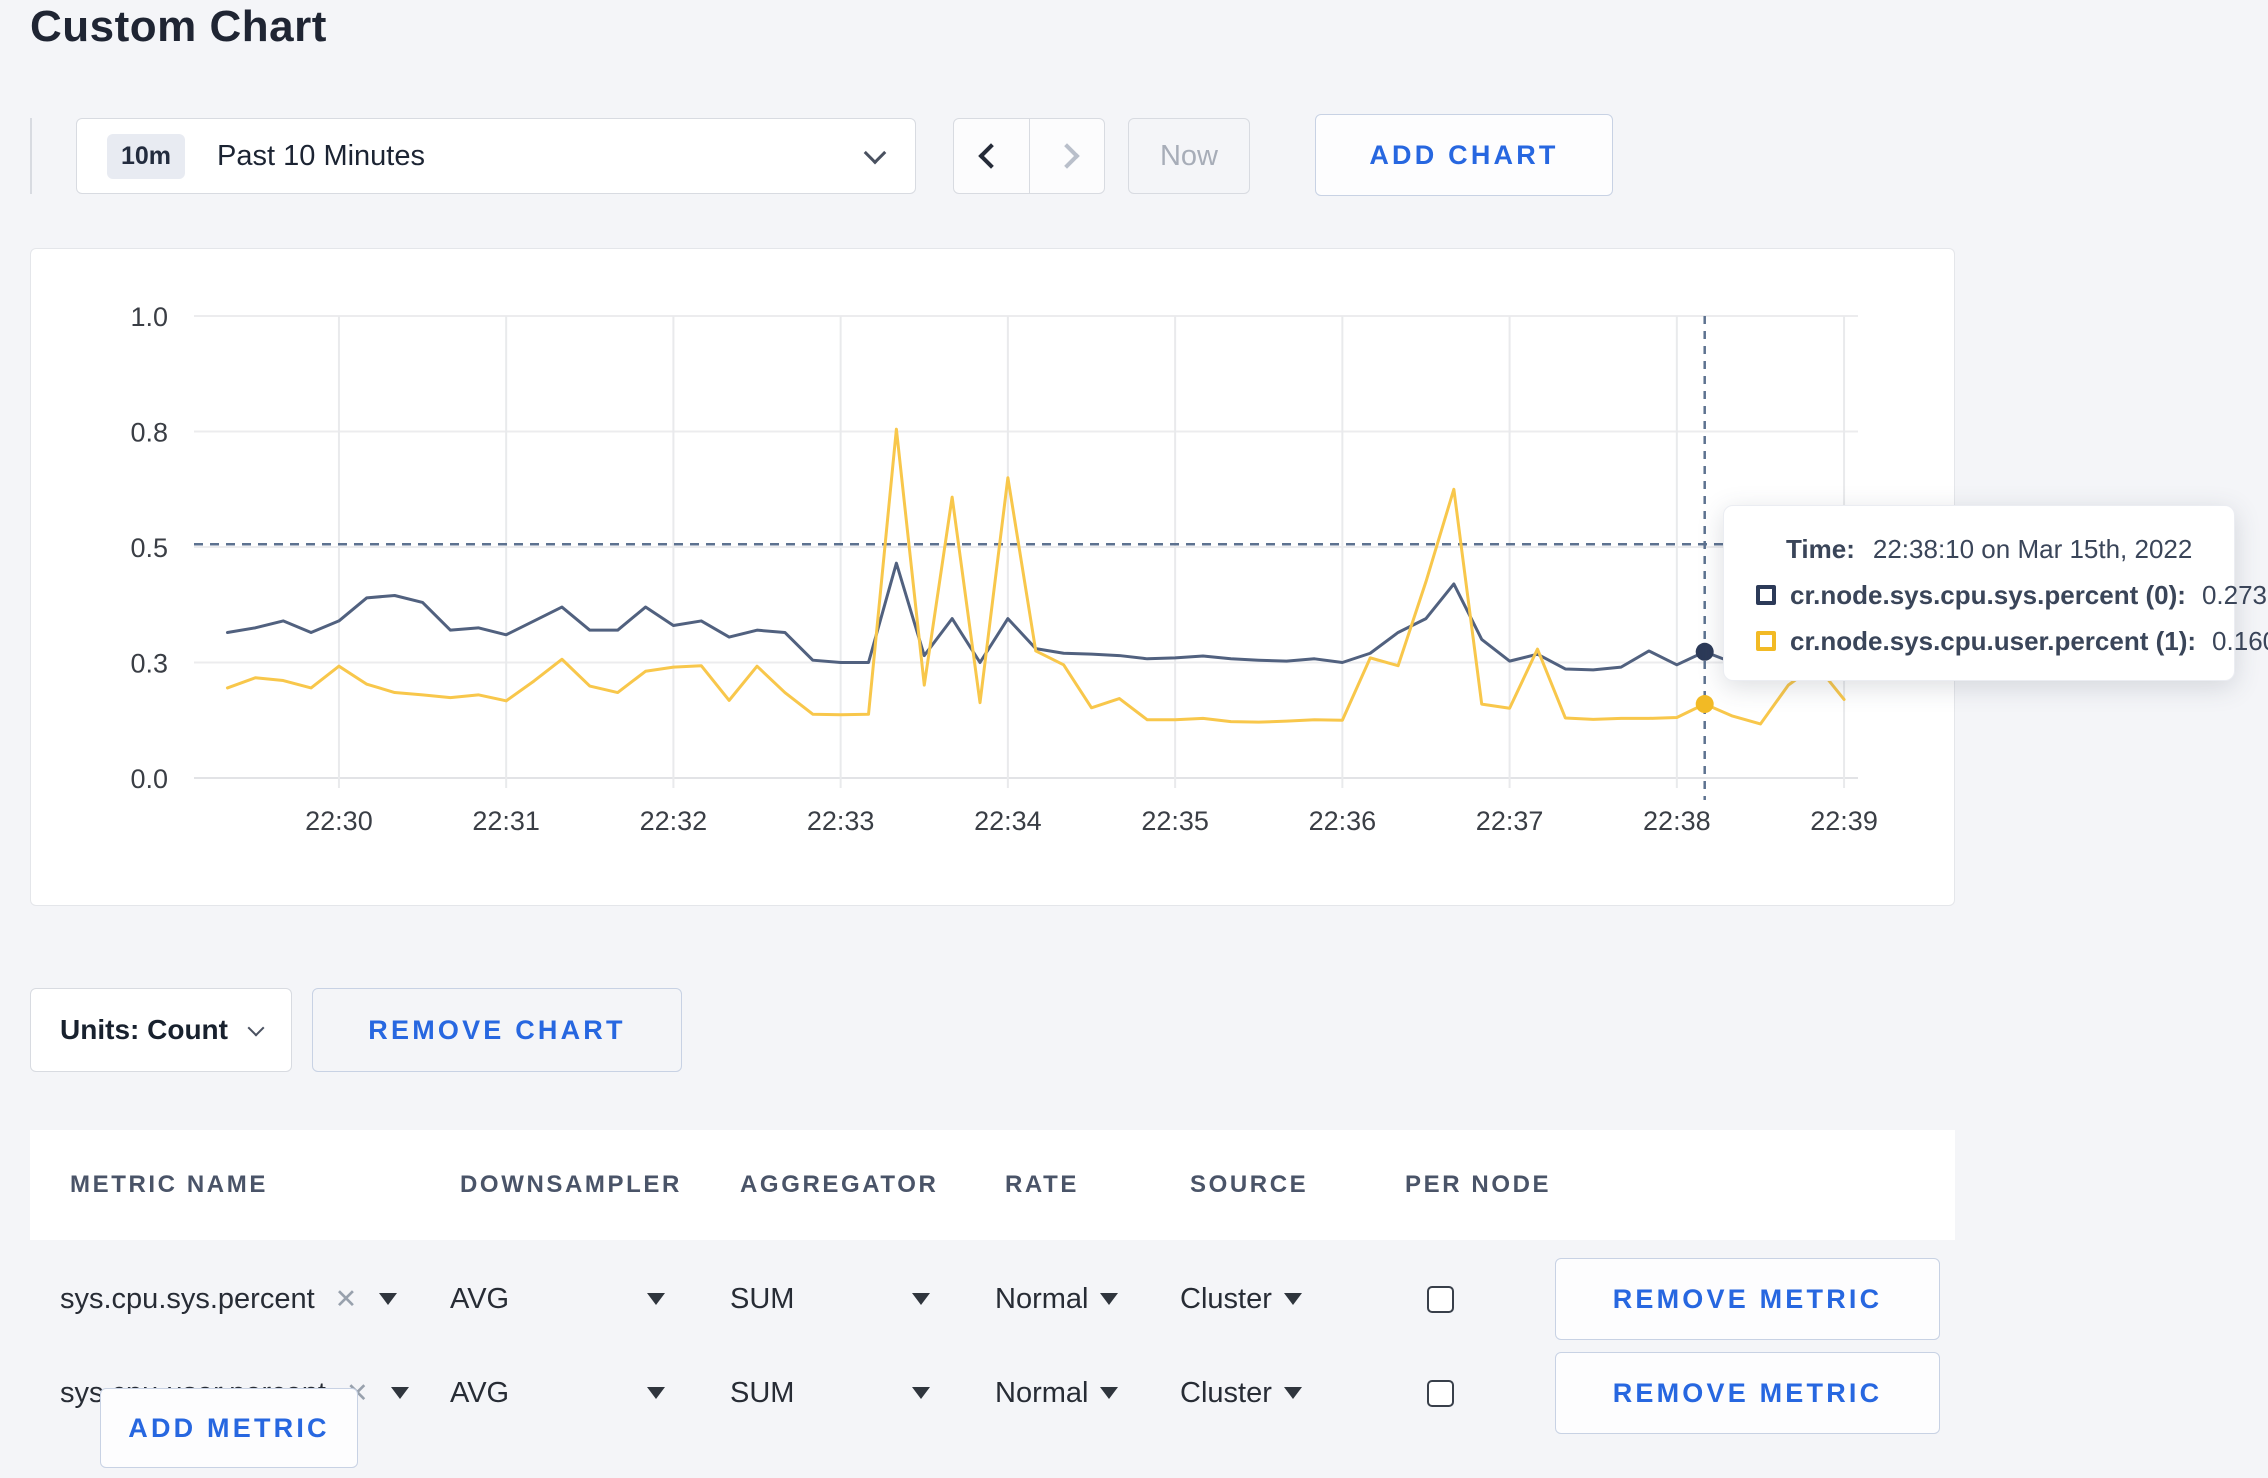 The width and height of the screenshot is (2268, 1478). What do you see at coordinates (1766, 641) in the screenshot?
I see `user-percent-swatch-icon` at bounding box center [1766, 641].